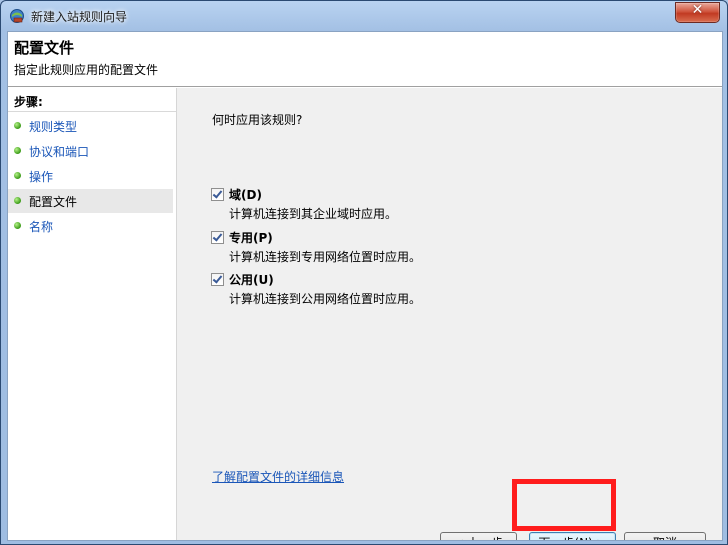 Image resolution: width=728 pixels, height=545 pixels. I want to click on private-label: 专用(P), so click(251, 237).